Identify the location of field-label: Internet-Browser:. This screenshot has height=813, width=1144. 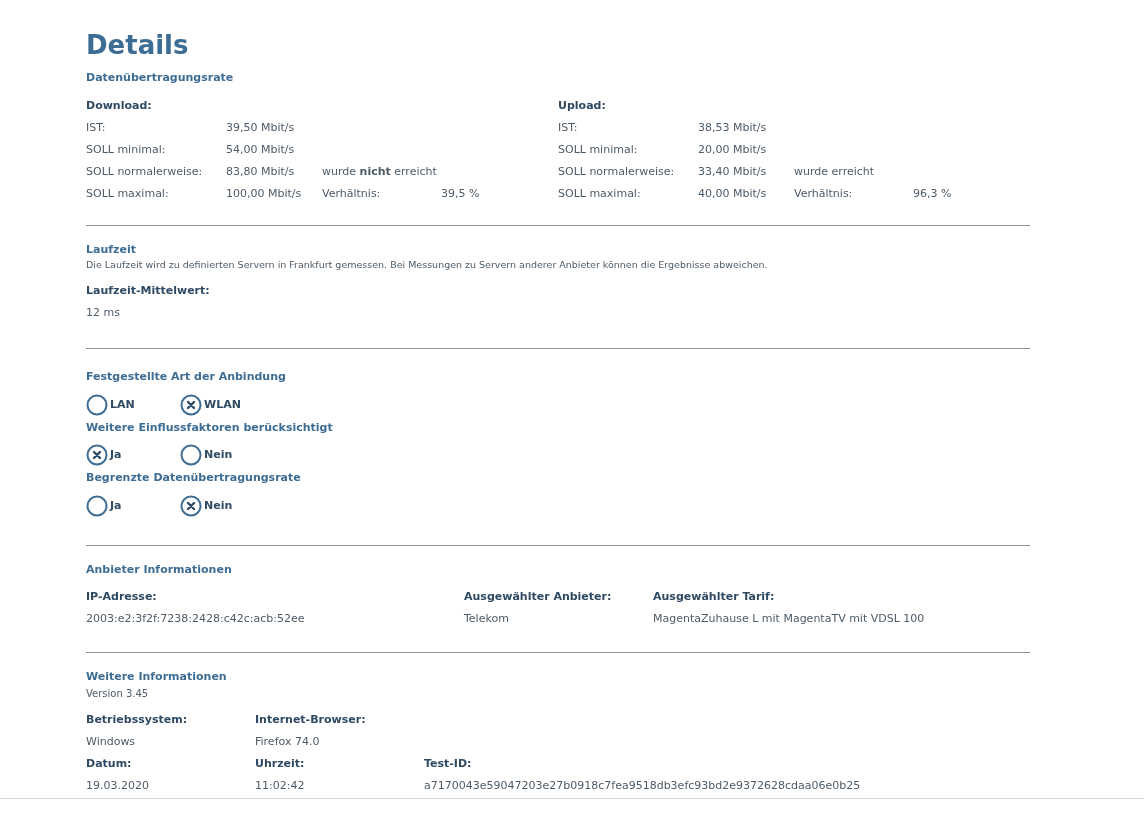
(310, 719).